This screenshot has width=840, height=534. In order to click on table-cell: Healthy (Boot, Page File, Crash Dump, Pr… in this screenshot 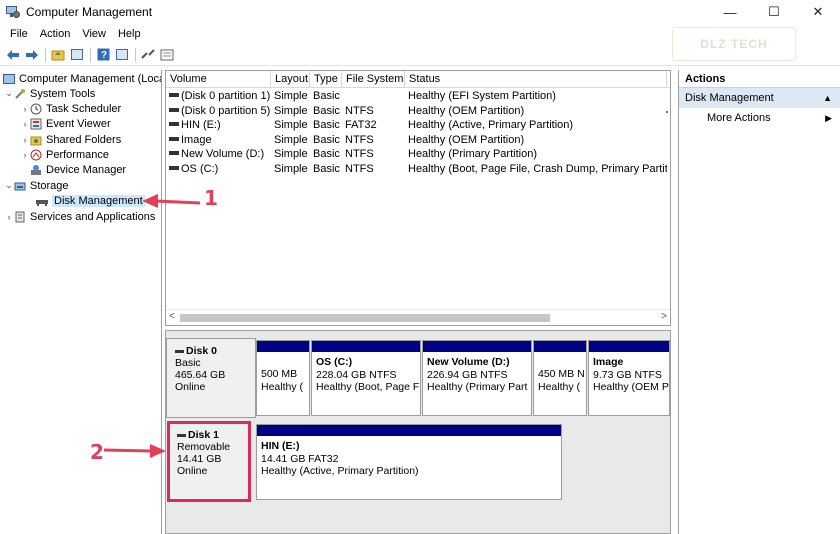, I will do `click(536, 169)`.